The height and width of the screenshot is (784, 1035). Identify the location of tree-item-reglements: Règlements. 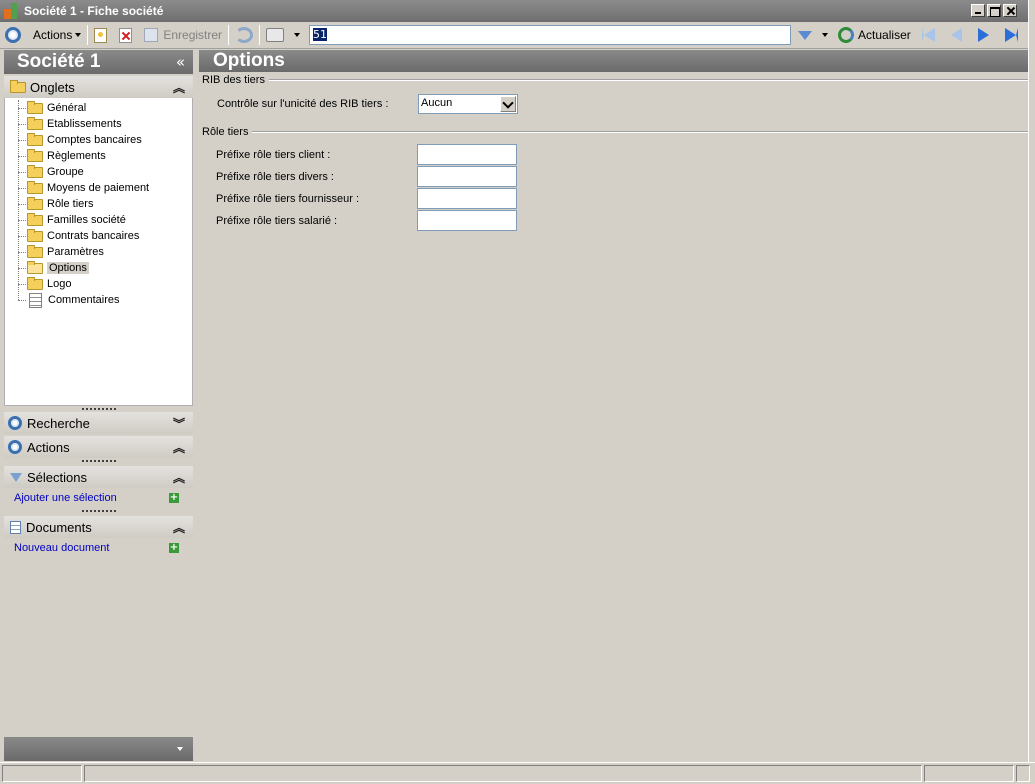
(98, 156).